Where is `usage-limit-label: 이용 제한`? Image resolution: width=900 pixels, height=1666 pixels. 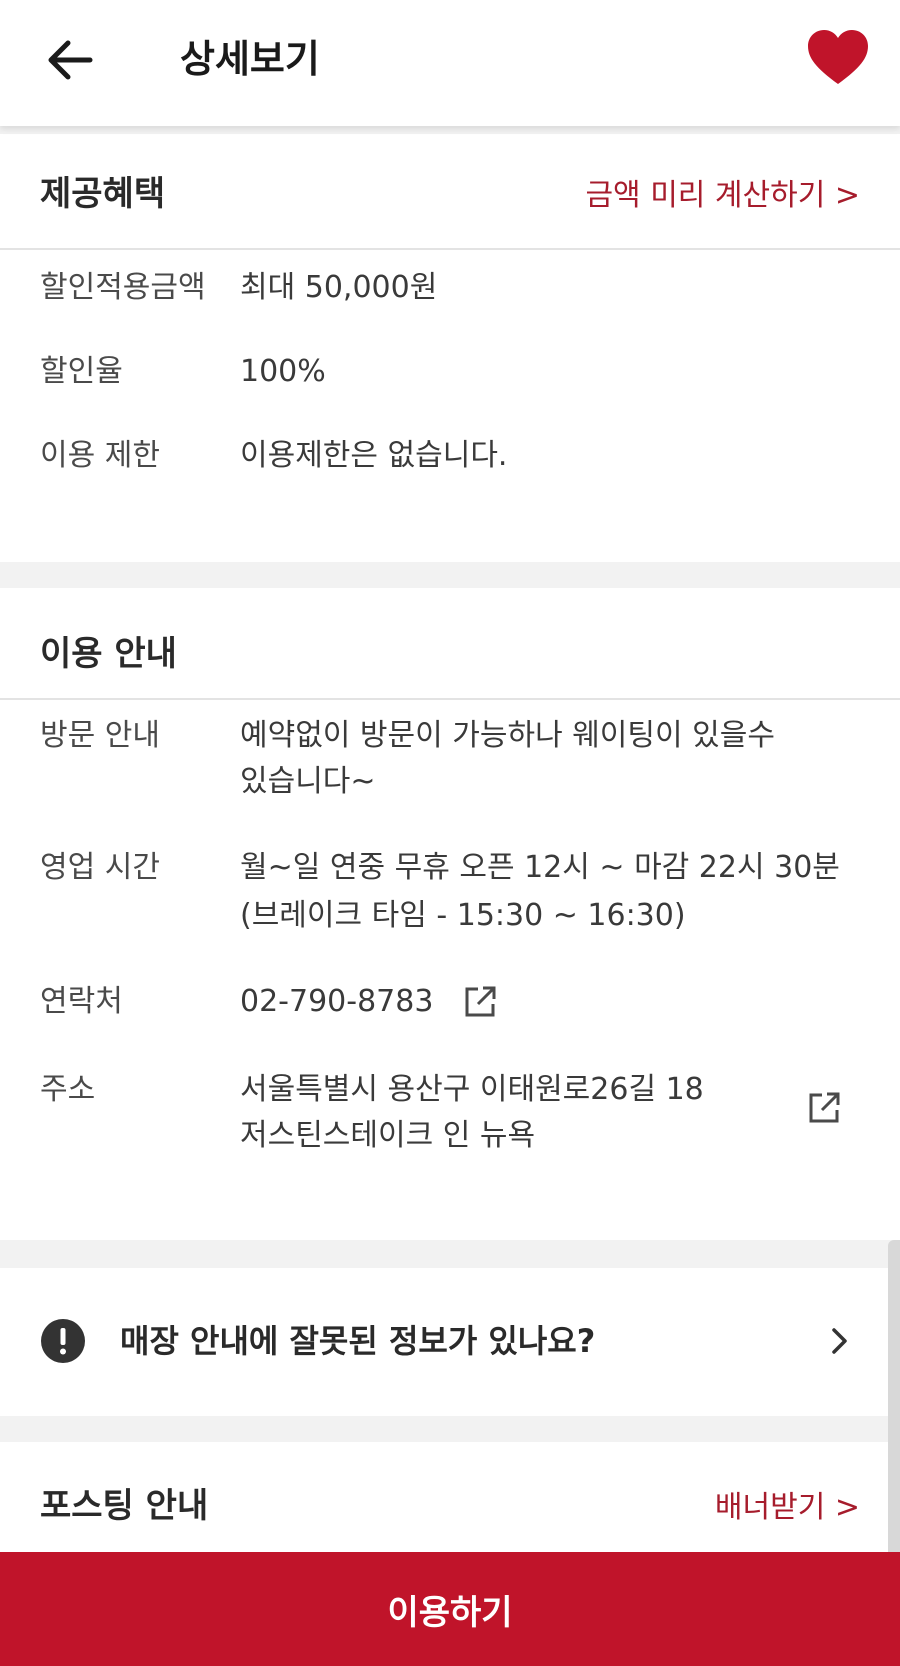
usage-limit-label: 이용 제한 is located at coordinates (100, 455).